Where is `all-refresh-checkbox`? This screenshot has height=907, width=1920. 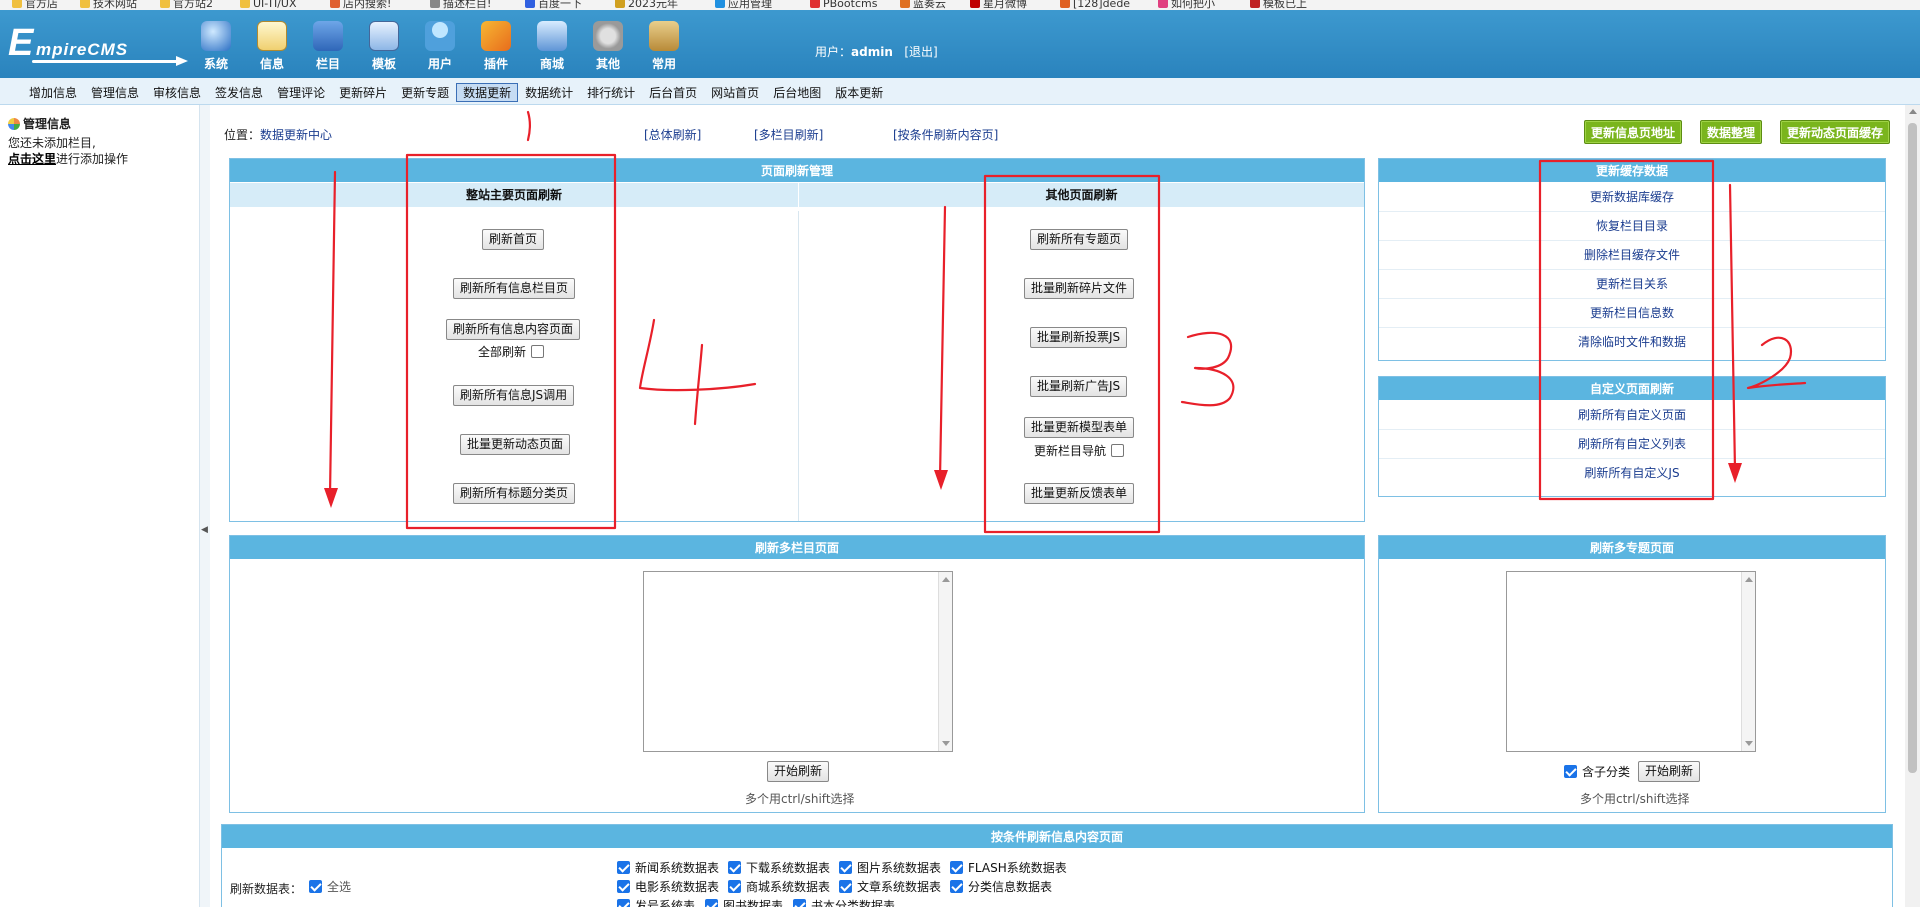 all-refresh-checkbox is located at coordinates (538, 351).